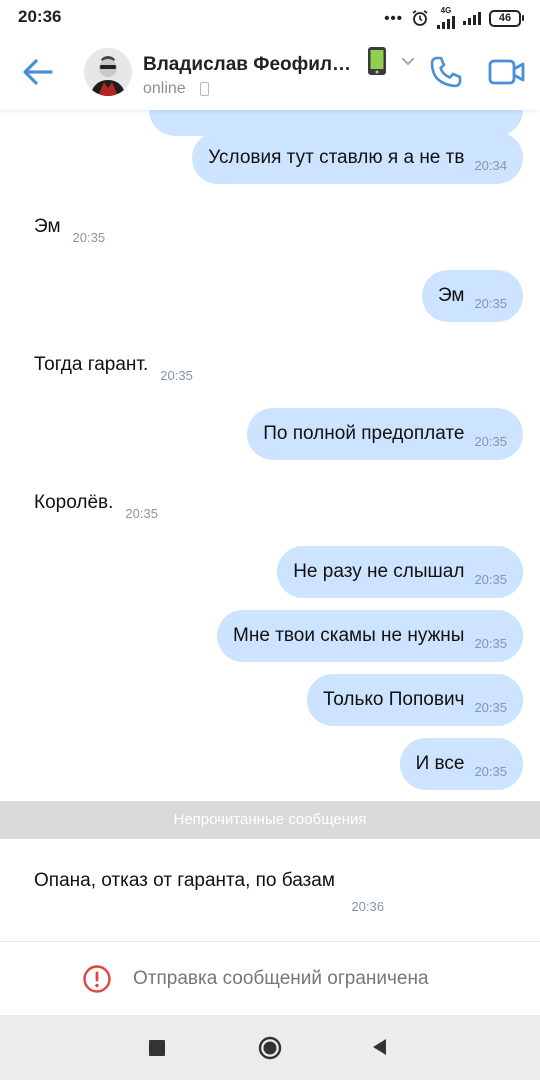  I want to click on avatar, so click(108, 72).